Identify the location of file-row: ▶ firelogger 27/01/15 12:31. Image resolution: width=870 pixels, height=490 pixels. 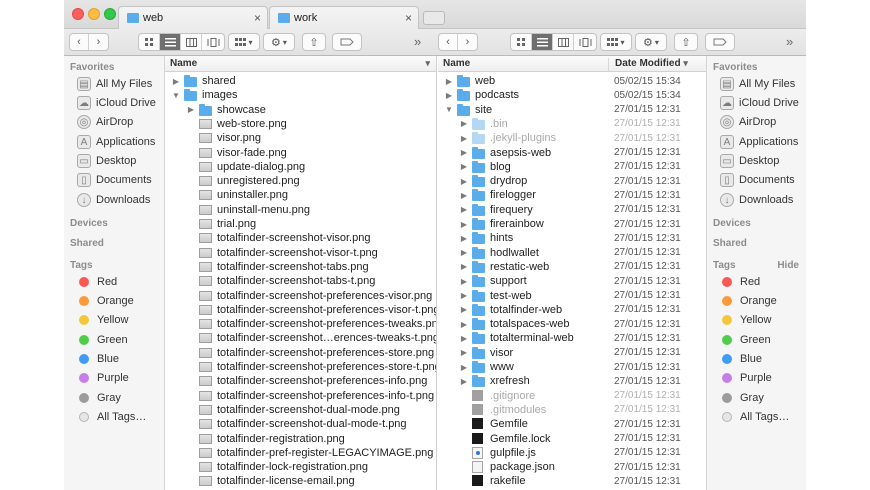
(572, 195).